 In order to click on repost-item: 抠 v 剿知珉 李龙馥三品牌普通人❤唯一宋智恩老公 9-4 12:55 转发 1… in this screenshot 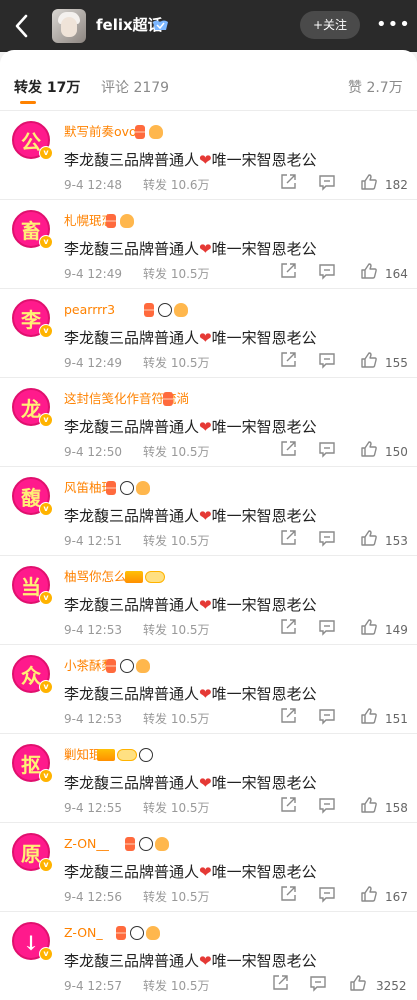, I will do `click(208, 777)`.